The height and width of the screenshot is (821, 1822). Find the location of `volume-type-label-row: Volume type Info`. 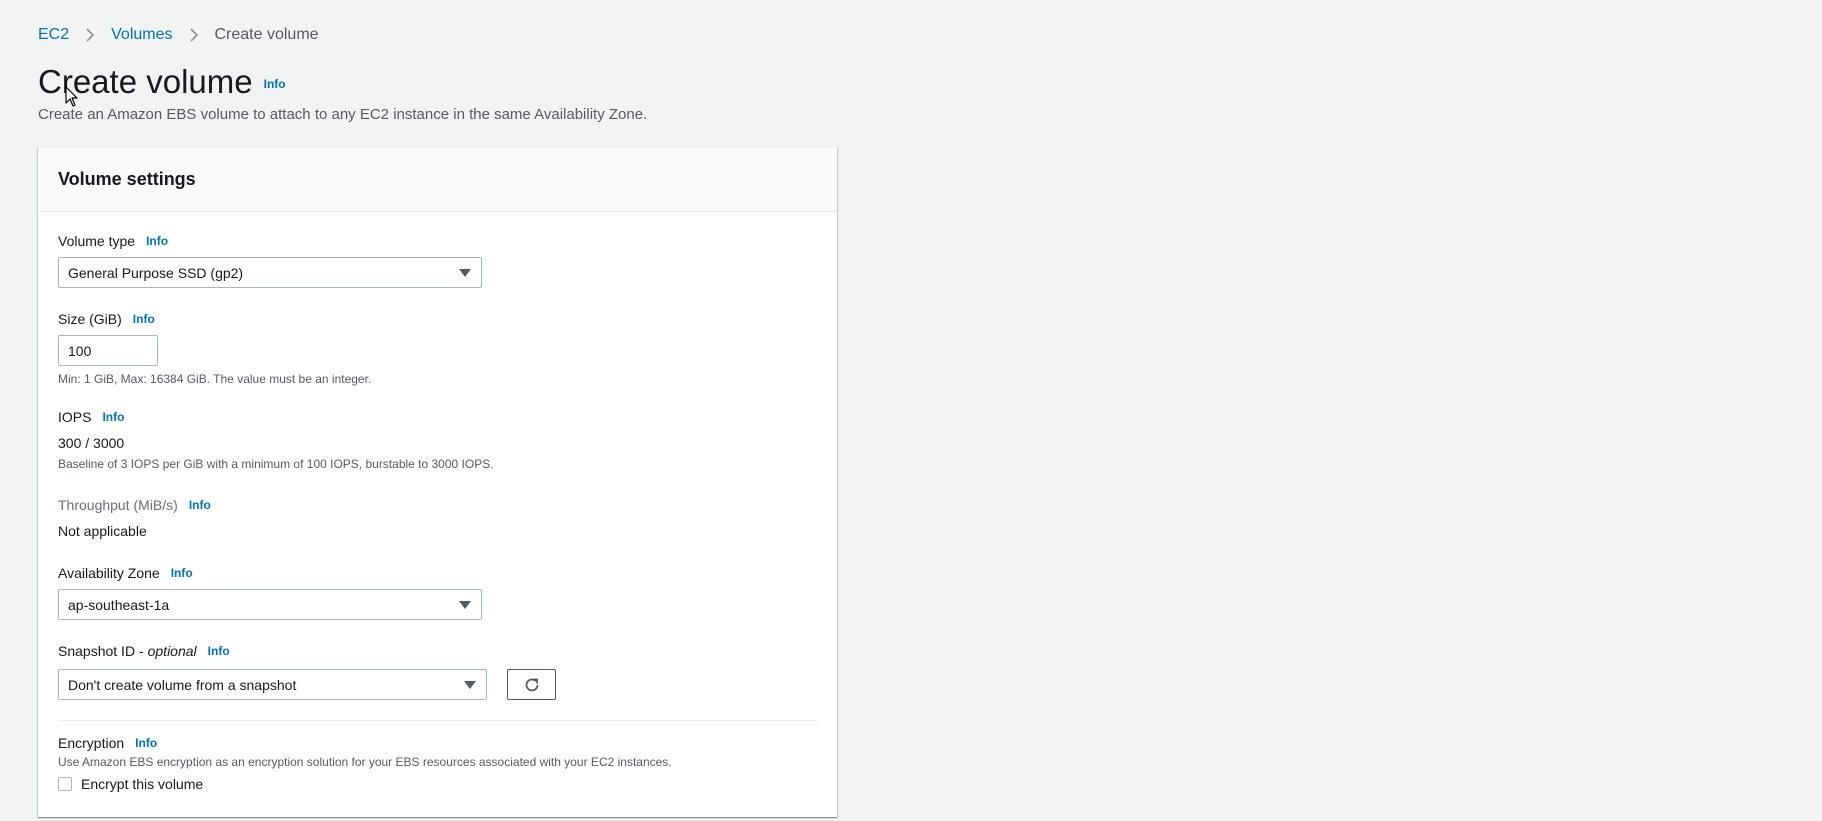

volume-type-label-row: Volume type Info is located at coordinates (270, 241).